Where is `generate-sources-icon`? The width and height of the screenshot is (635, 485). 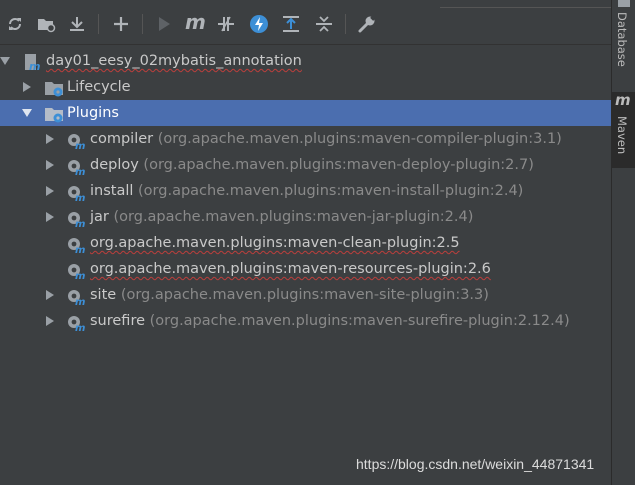
generate-sources-icon is located at coordinates (47, 26).